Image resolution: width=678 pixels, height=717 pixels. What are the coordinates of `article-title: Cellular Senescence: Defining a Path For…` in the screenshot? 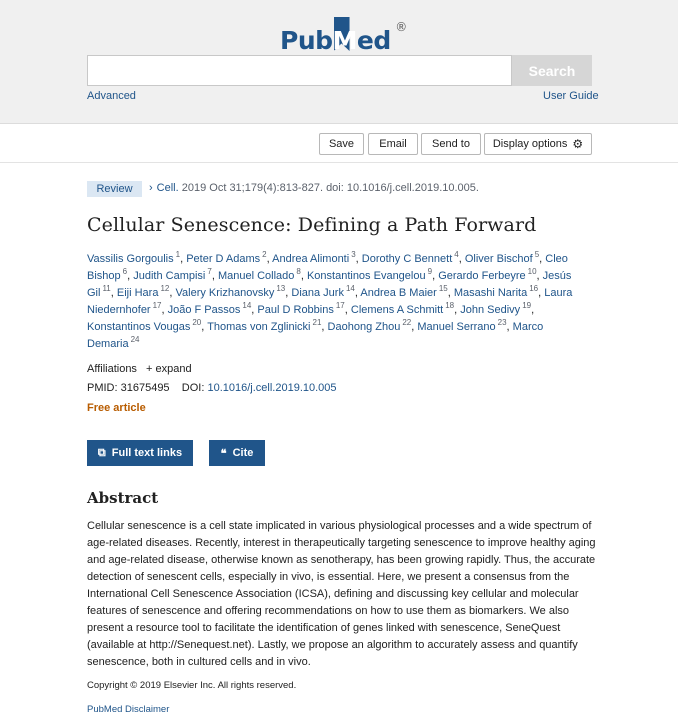 It's located at (312, 225).